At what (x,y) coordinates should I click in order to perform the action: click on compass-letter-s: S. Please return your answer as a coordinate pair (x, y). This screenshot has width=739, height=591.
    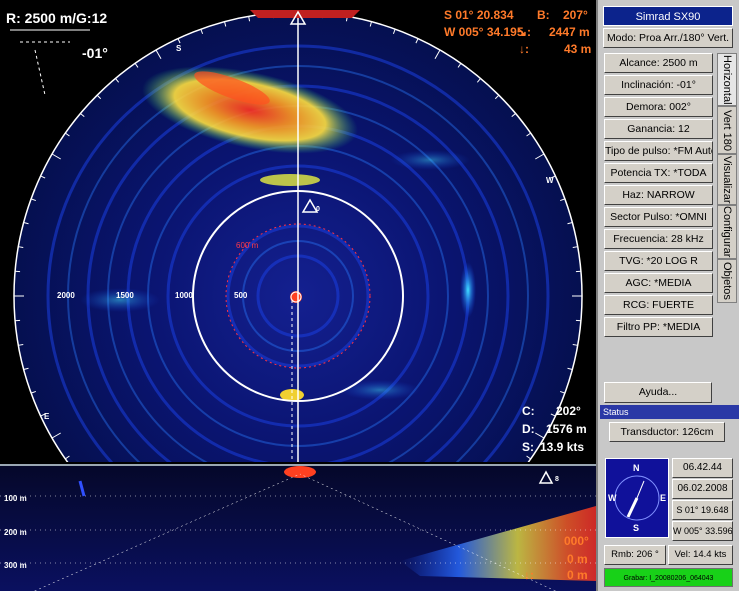
    Looking at the image, I should click on (179, 48).